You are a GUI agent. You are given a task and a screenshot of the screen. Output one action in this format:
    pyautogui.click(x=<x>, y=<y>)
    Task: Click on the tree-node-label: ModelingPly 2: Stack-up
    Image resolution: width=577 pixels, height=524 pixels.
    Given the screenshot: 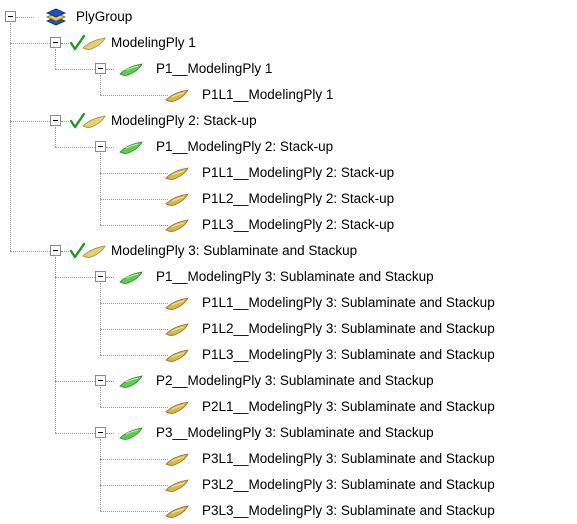 What is the action you would take?
    pyautogui.click(x=184, y=120)
    